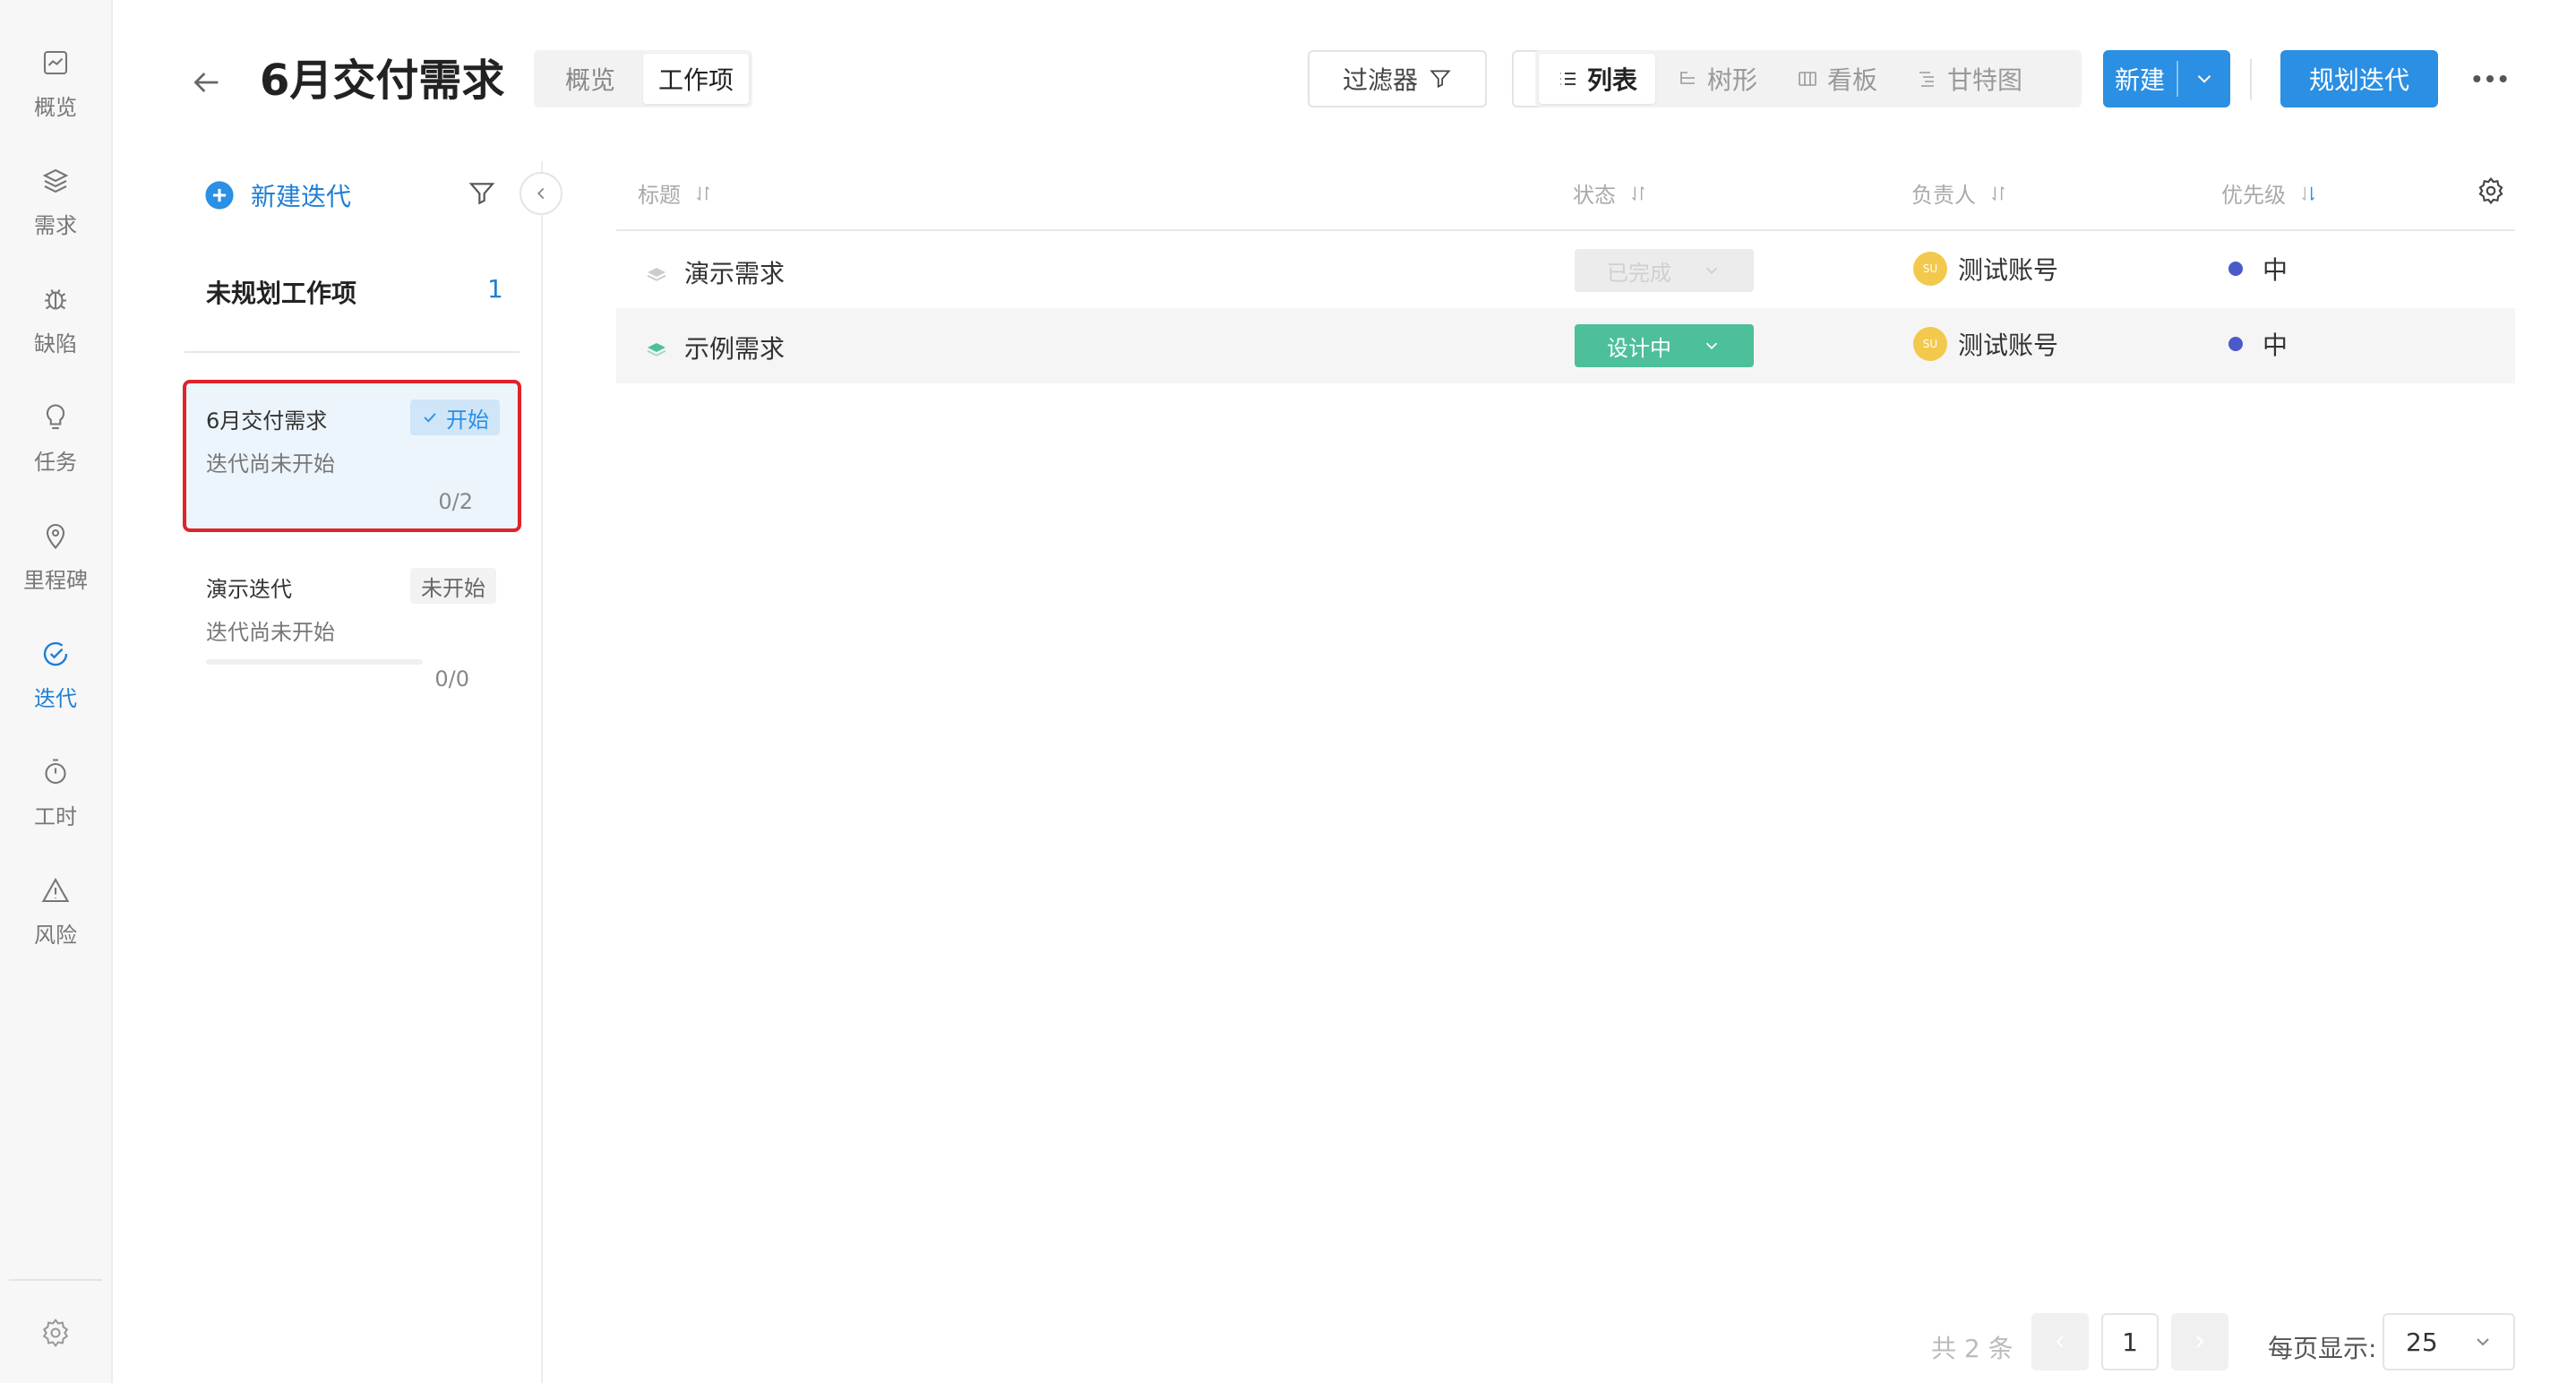 The image size is (2576, 1383). Describe the element at coordinates (467, 420) in the screenshot. I see `start-label: 开始` at that location.